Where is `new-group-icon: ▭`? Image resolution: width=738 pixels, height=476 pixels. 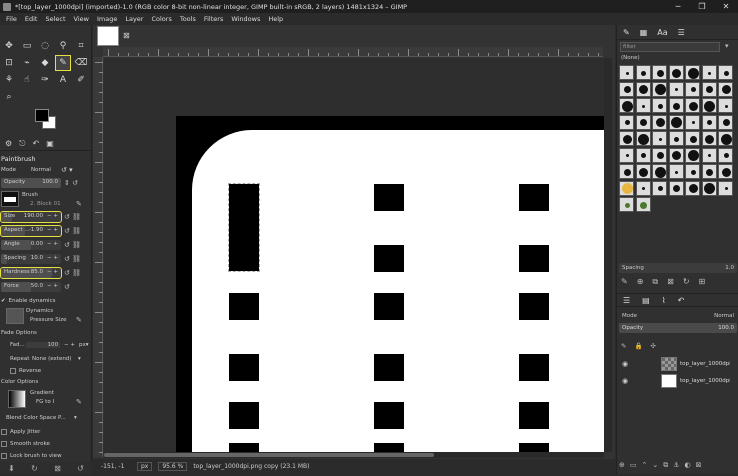
new-group-icon: ▭ is located at coordinates (633, 466).